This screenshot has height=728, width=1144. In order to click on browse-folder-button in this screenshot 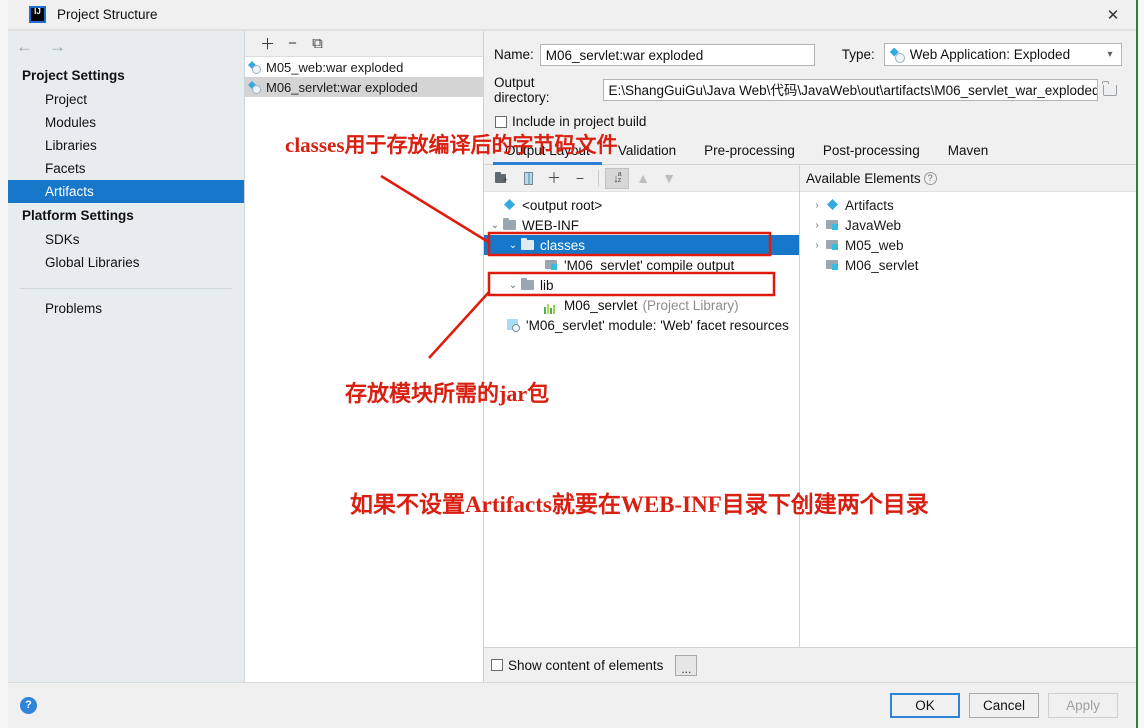, I will do `click(1110, 90)`.